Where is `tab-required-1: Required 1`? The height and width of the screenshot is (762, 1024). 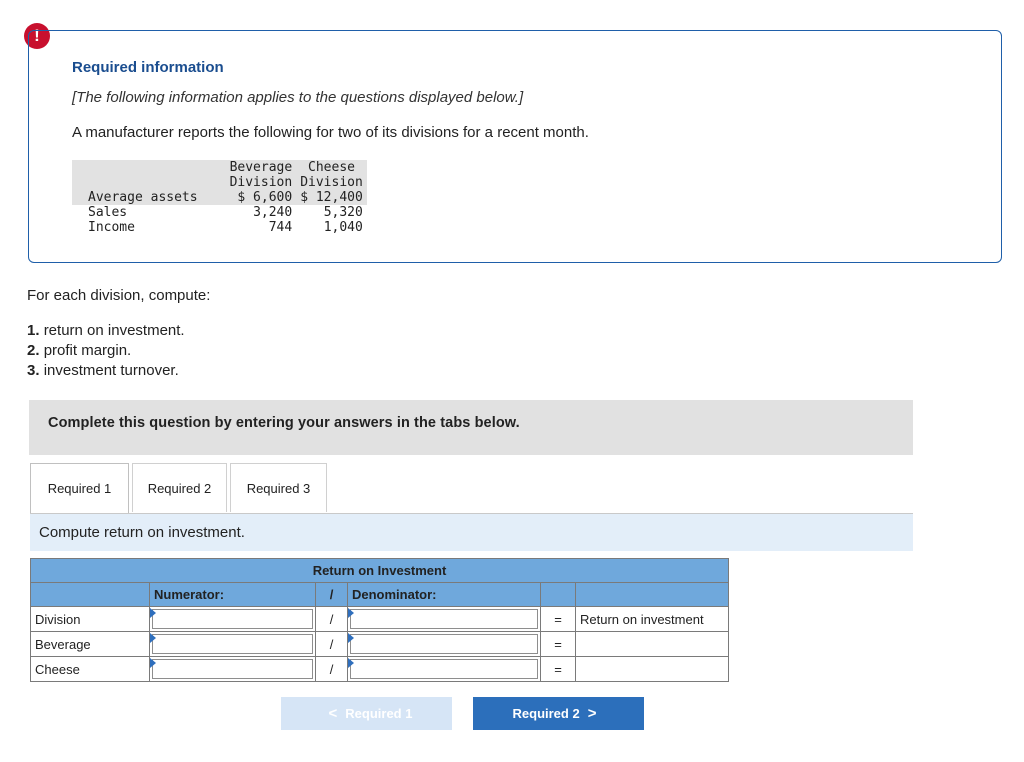
tab-required-1: Required 1 is located at coordinates (79, 488).